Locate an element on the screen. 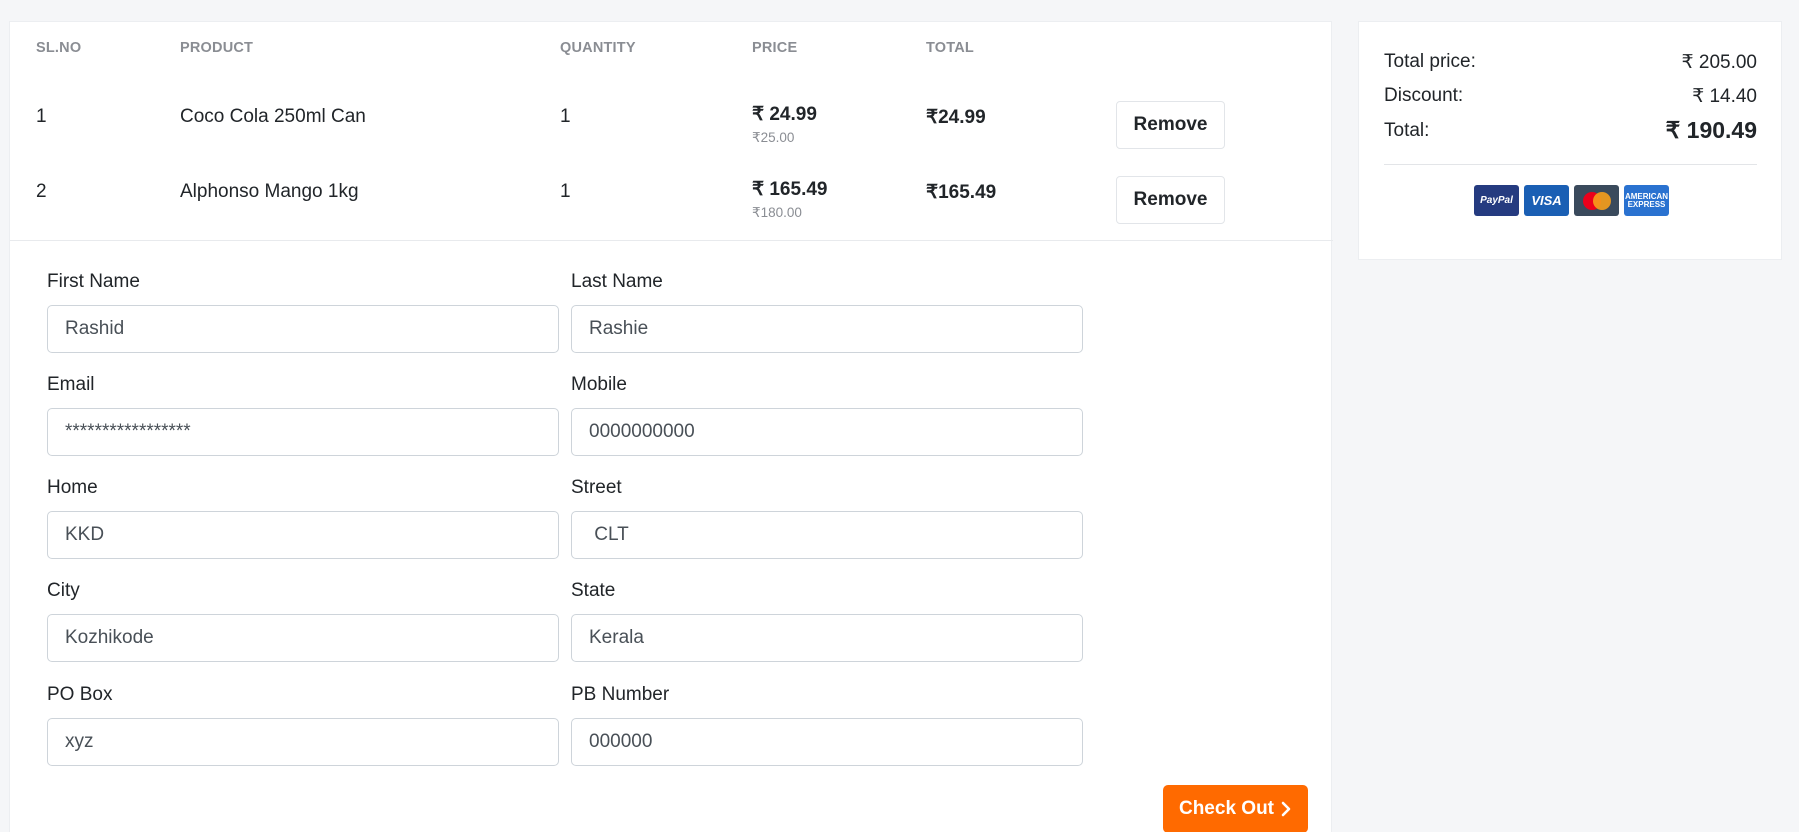  row-old-price: ₹25.00 is located at coordinates (773, 137).